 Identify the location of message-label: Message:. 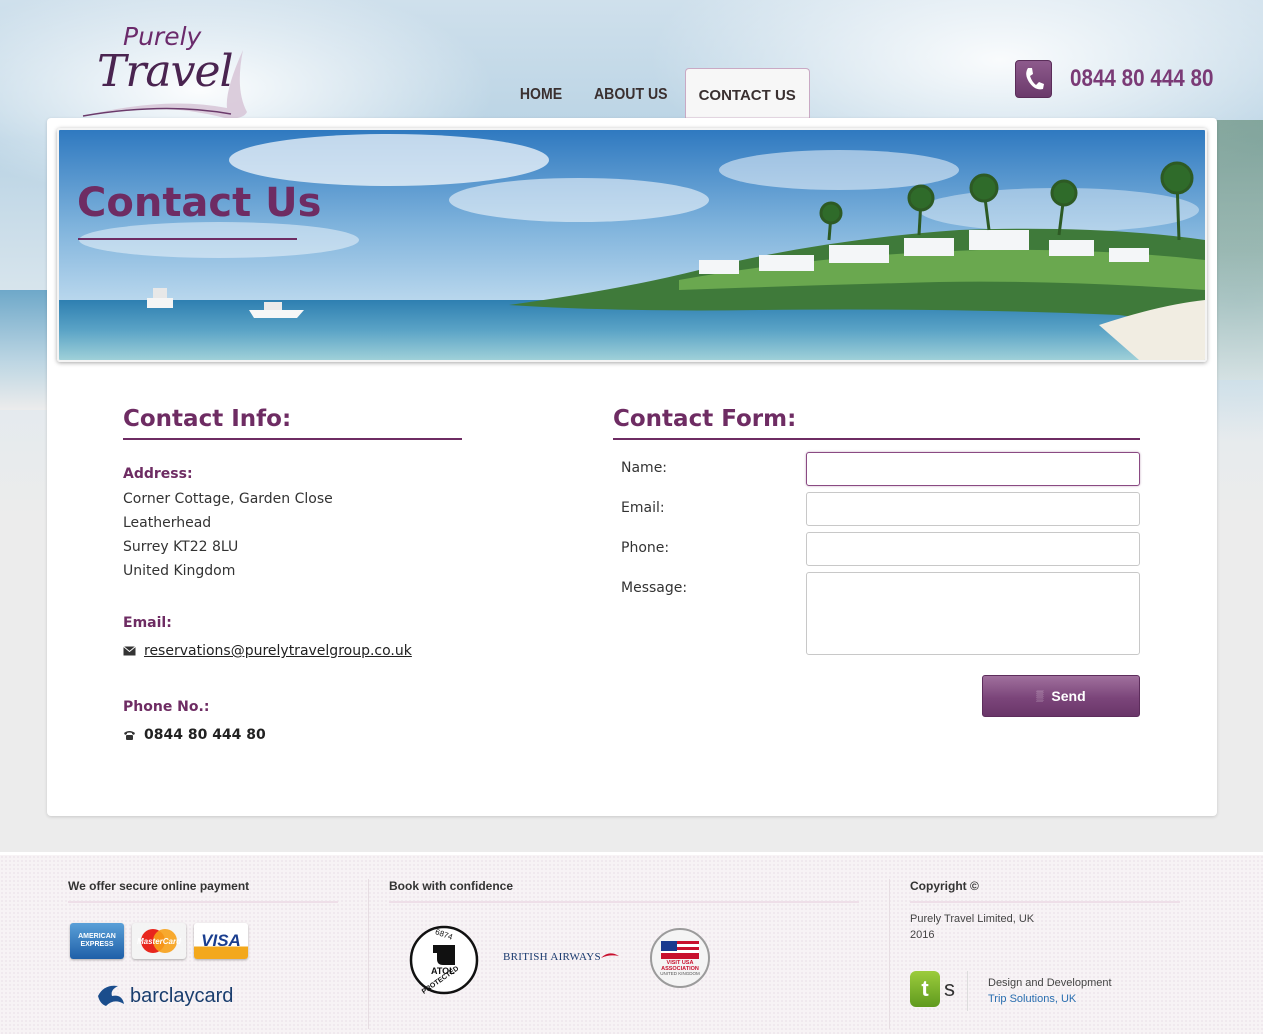
(654, 588).